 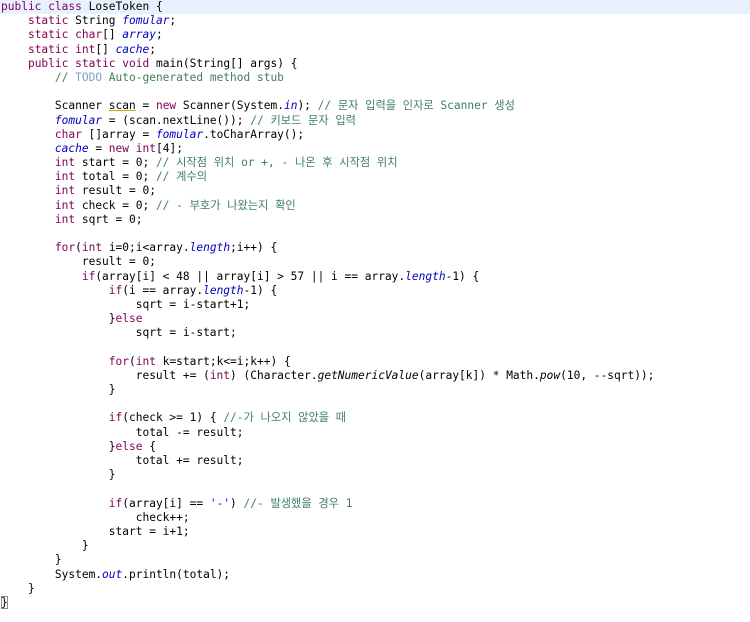 What do you see at coordinates (327, 447) in the screenshot?
I see `code-line: }else {` at bounding box center [327, 447].